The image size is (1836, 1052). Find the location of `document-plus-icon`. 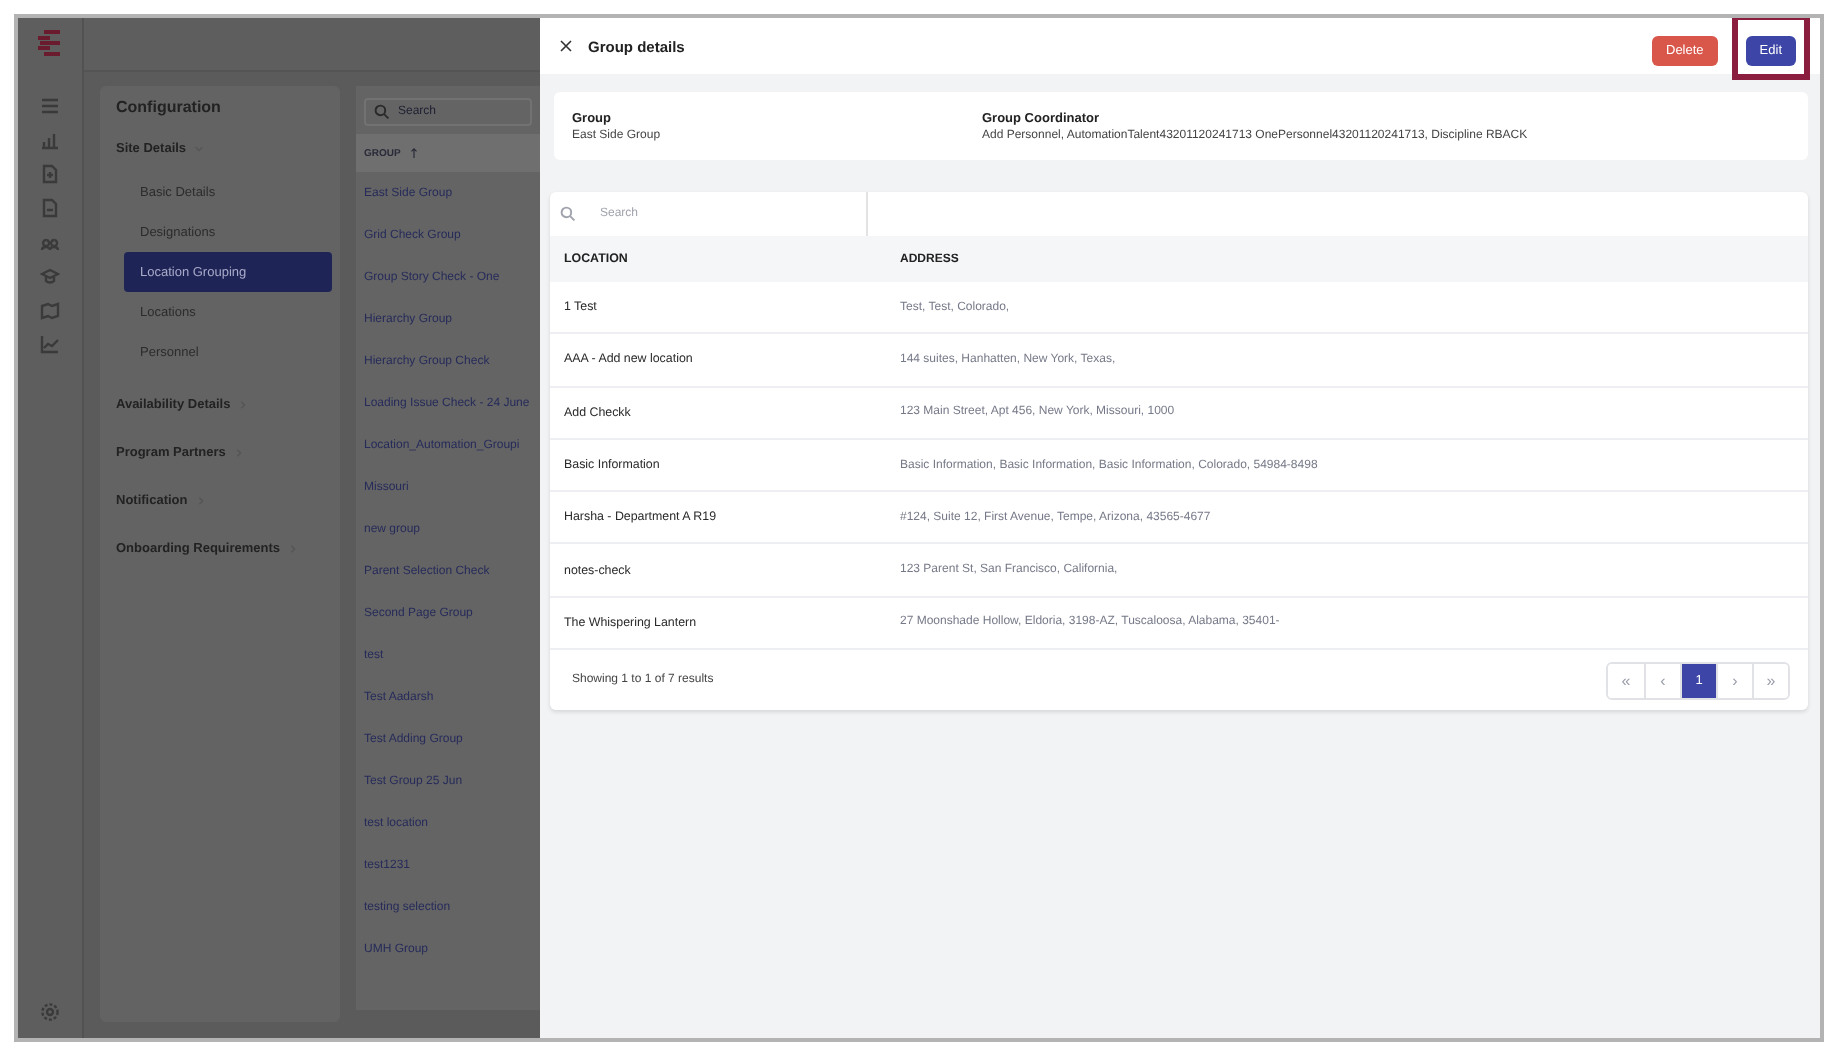

document-plus-icon is located at coordinates (50, 174).